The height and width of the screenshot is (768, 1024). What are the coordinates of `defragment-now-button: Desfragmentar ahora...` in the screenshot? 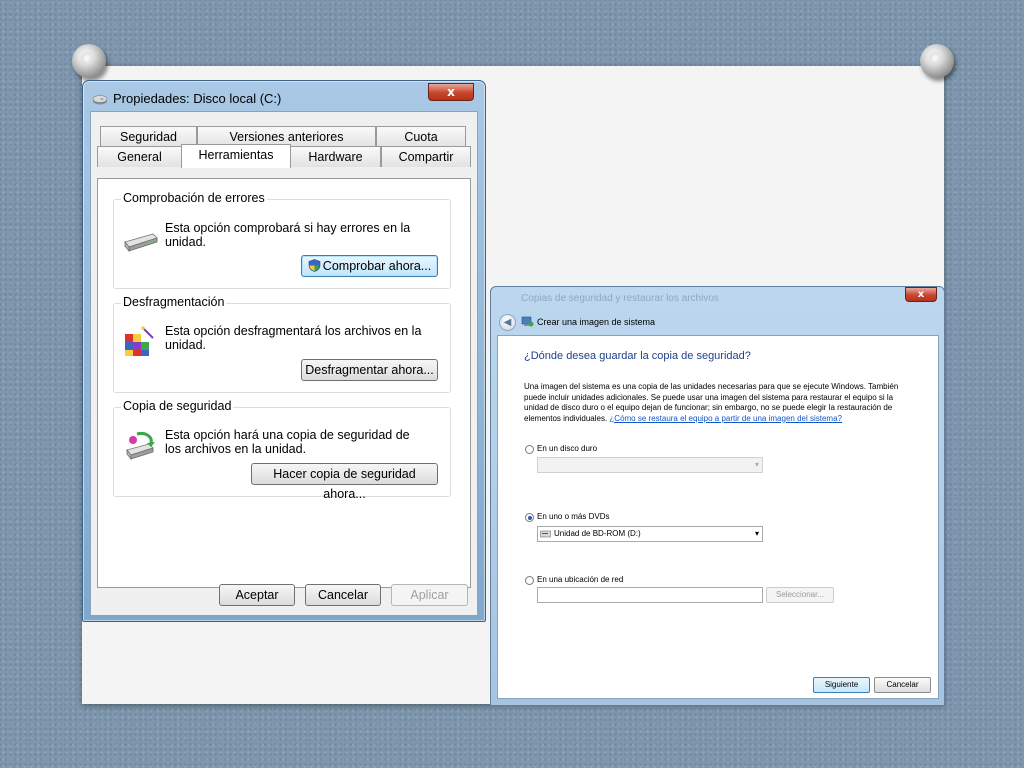 It's located at (369, 370).